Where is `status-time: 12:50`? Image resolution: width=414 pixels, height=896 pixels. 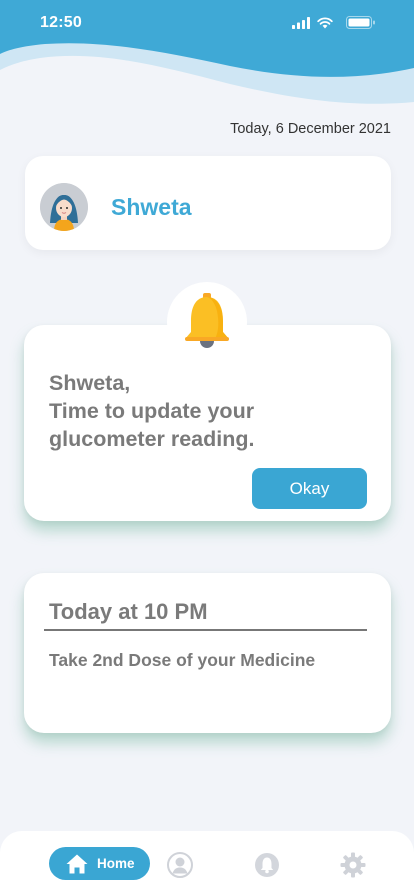 status-time: 12:50 is located at coordinates (61, 22).